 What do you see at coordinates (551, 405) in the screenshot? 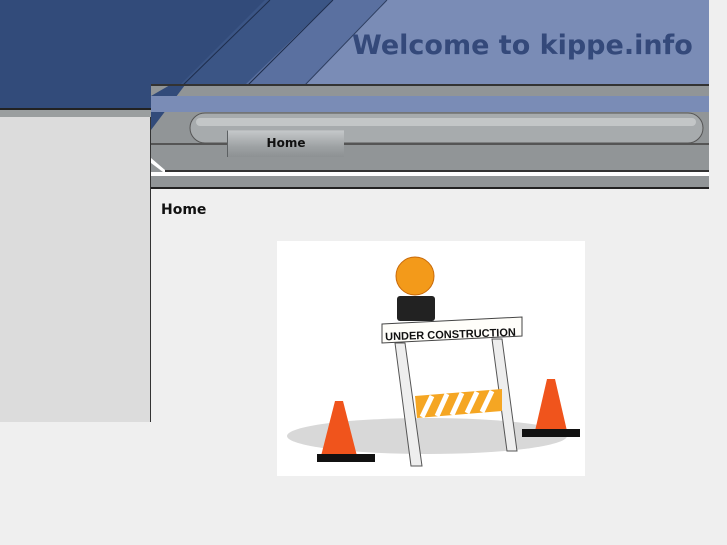
I see `traffic-cone-icon` at bounding box center [551, 405].